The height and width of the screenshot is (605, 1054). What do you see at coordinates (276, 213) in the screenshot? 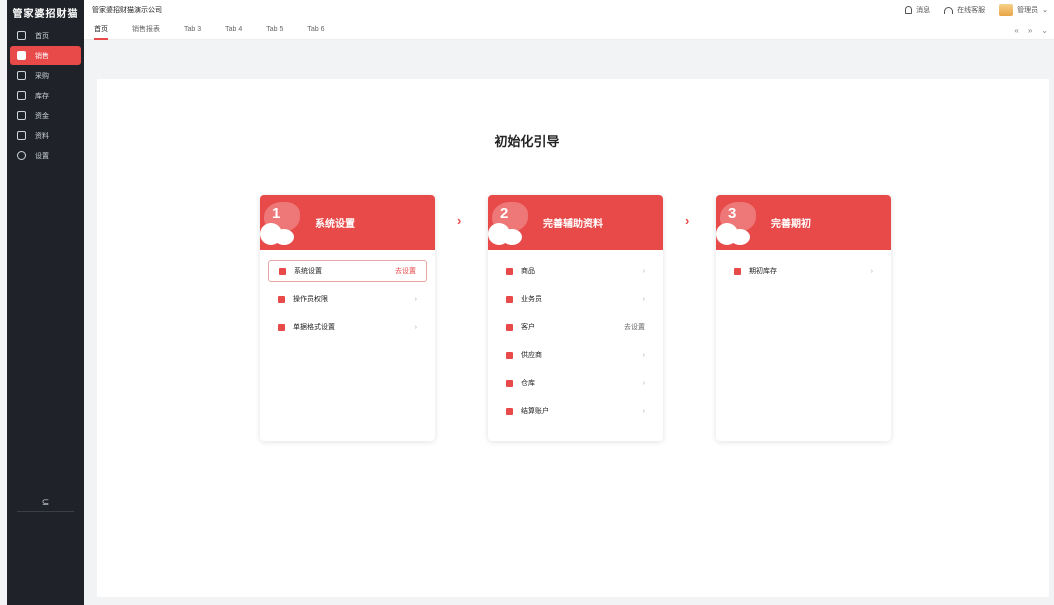
I see `step-number: 1` at bounding box center [276, 213].